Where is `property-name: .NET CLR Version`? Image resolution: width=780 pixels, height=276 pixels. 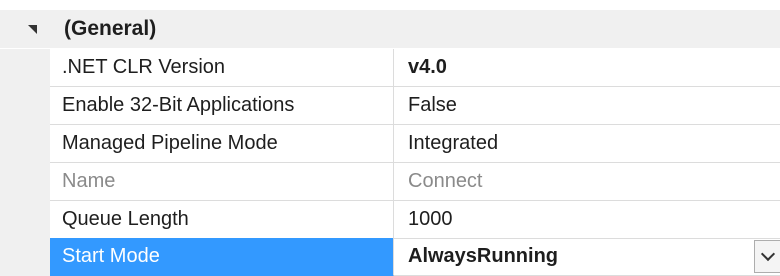
property-name: .NET CLR Version is located at coordinates (222, 68).